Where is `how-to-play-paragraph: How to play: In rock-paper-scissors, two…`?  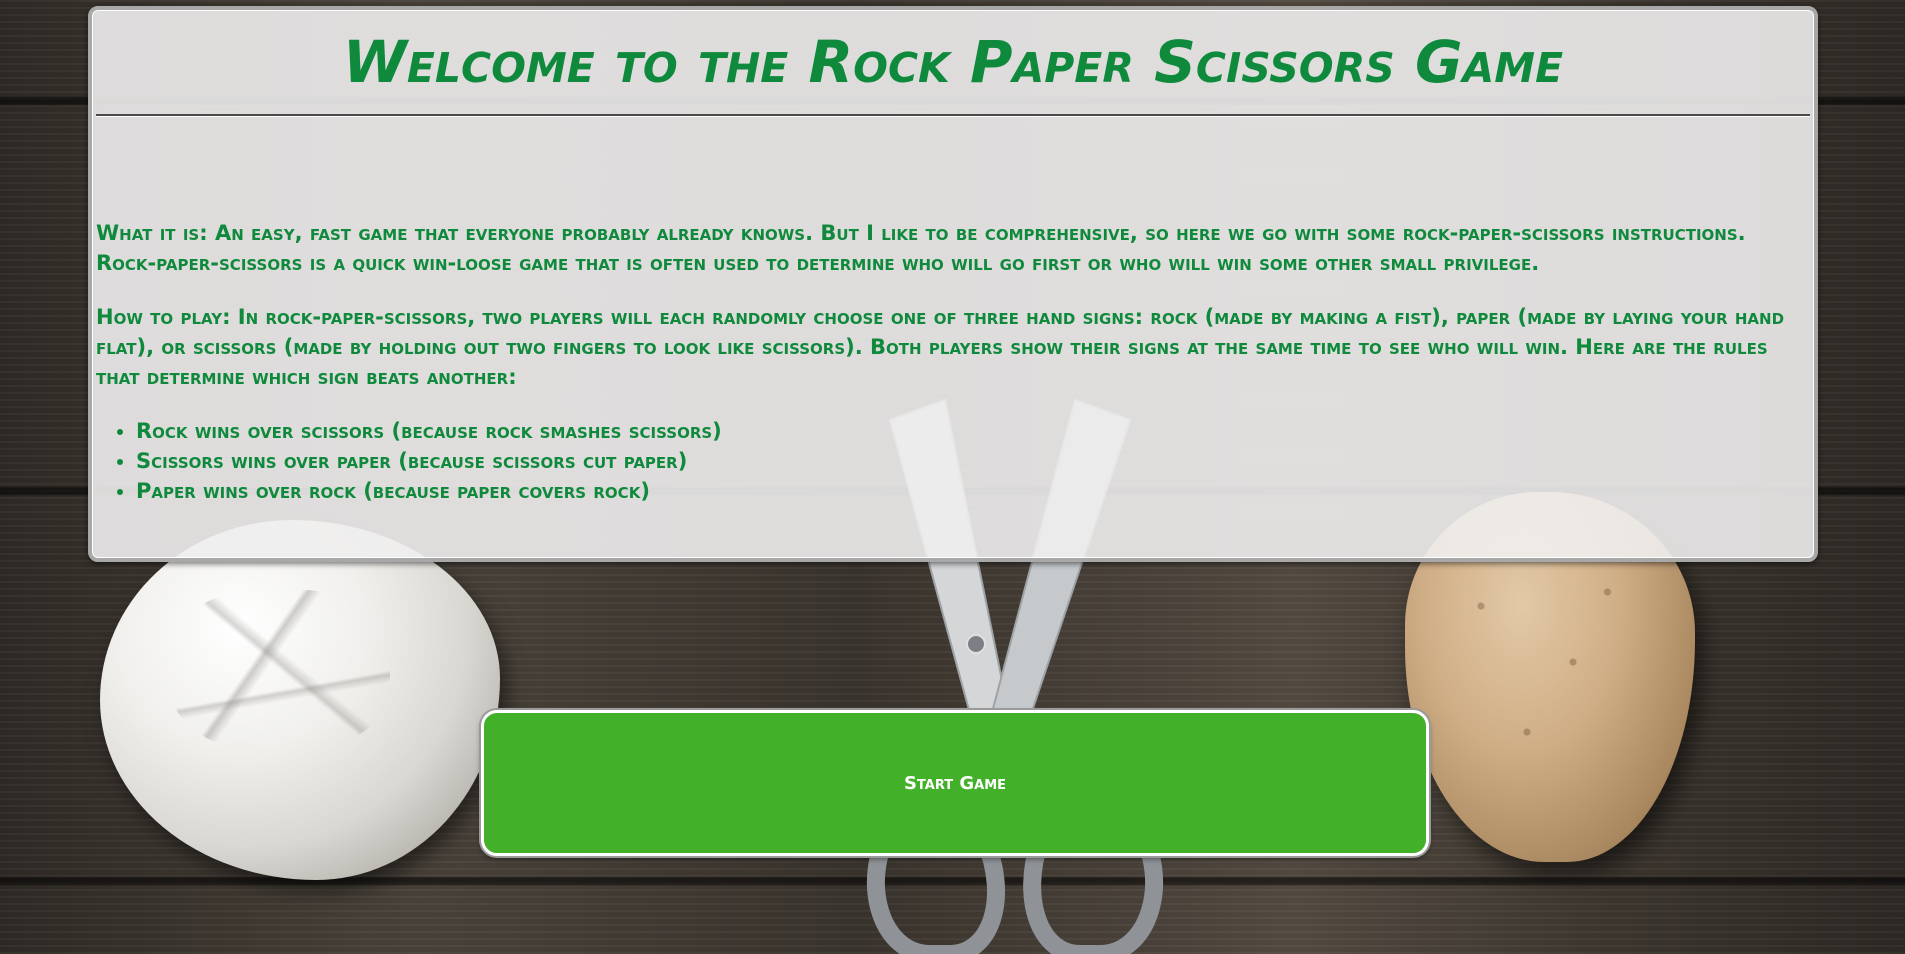 how-to-play-paragraph: How to play: In rock-paper-scissors, two… is located at coordinates (951, 347).